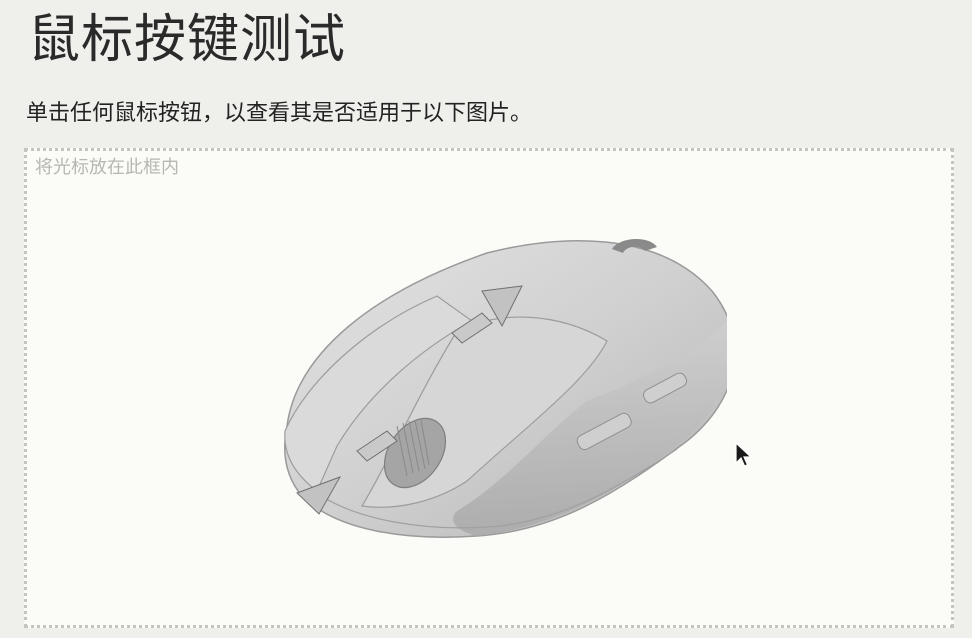 The height and width of the screenshot is (638, 972). Describe the element at coordinates (279, 113) in the screenshot. I see `instruction-text: 单击任何鼠标按钮，以查看其是否适用于以下图片。` at that location.